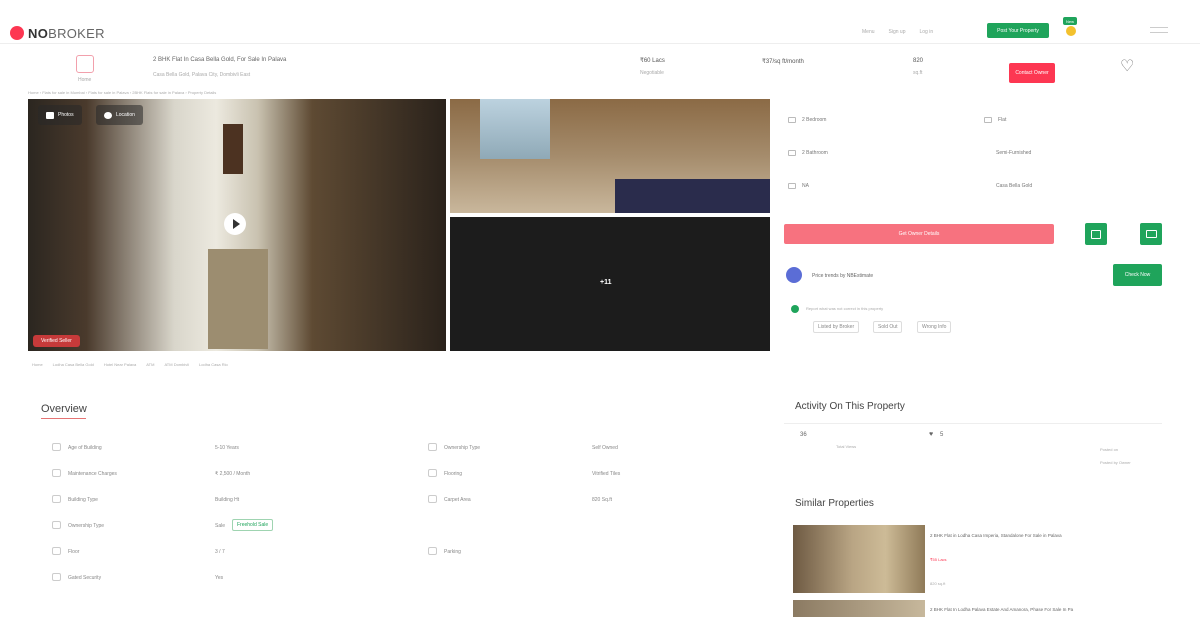 The width and height of the screenshot is (1200, 617). What do you see at coordinates (794, 275) in the screenshot?
I see `estimate-icon` at bounding box center [794, 275].